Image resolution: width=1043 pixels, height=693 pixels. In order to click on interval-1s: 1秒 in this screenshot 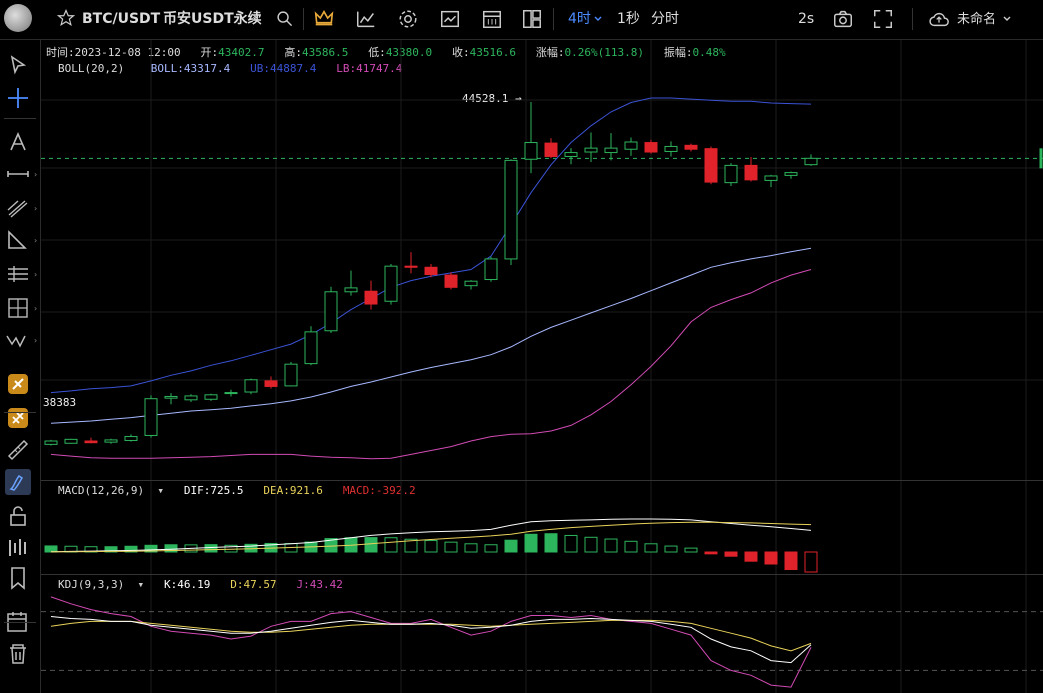, I will do `click(628, 19)`.